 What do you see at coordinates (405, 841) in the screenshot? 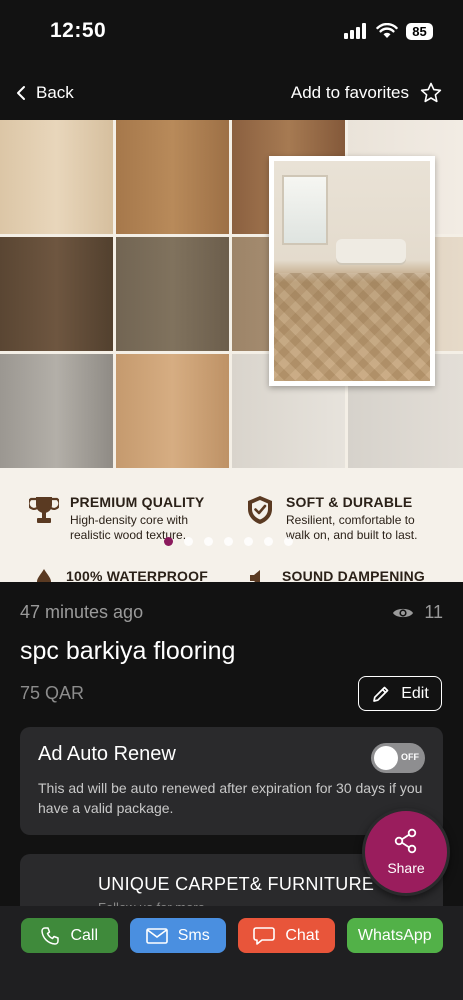
I see `share-icon` at bounding box center [405, 841].